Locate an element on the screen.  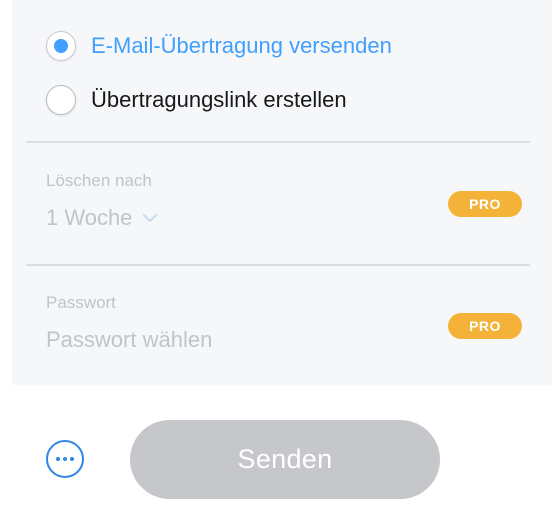
expiry-value: 1 Woche is located at coordinates (89, 217).